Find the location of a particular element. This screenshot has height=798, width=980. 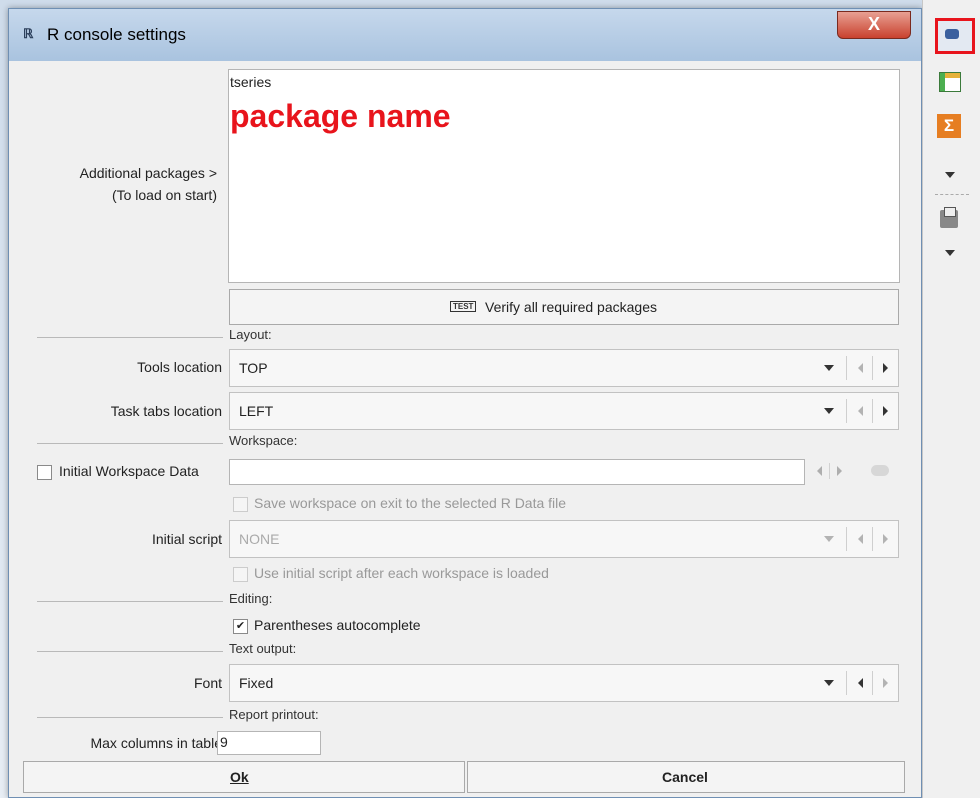

close-button: X is located at coordinates (874, 25).